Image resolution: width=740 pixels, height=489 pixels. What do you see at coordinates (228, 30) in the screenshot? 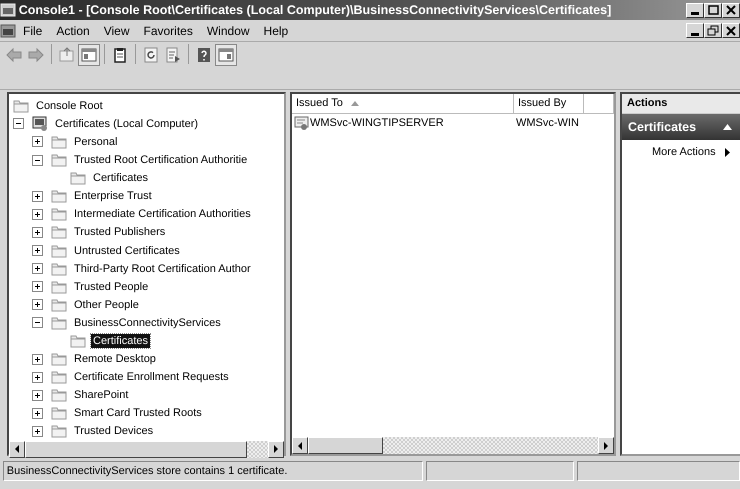
I see `menu-item: Window` at bounding box center [228, 30].